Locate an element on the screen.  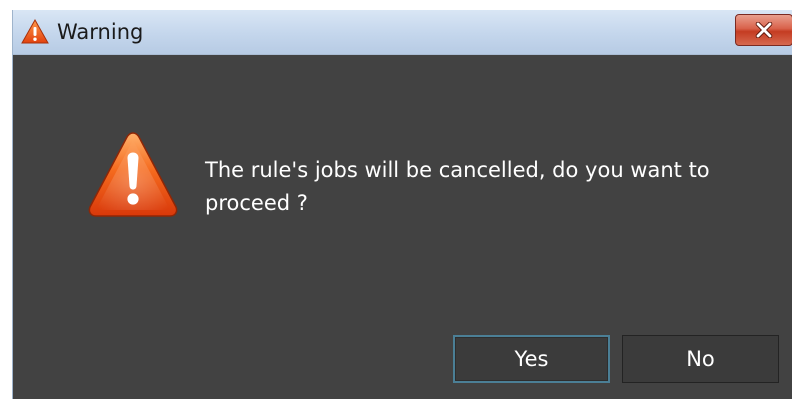
yes-button: Yes is located at coordinates (531, 359).